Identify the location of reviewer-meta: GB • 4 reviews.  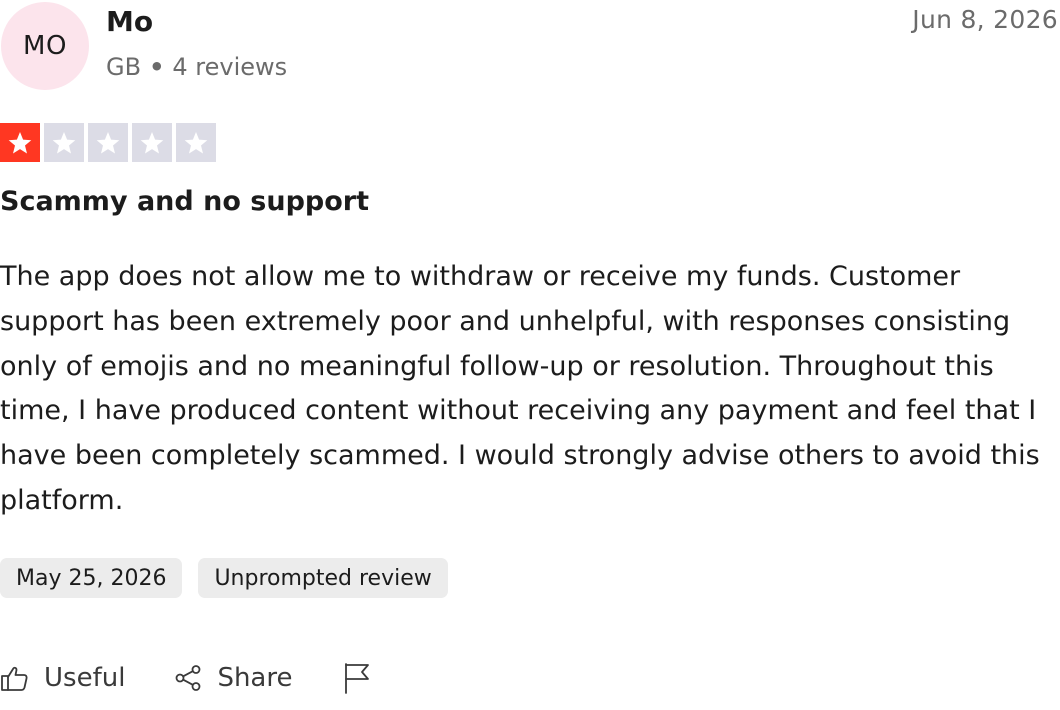
(196, 67).